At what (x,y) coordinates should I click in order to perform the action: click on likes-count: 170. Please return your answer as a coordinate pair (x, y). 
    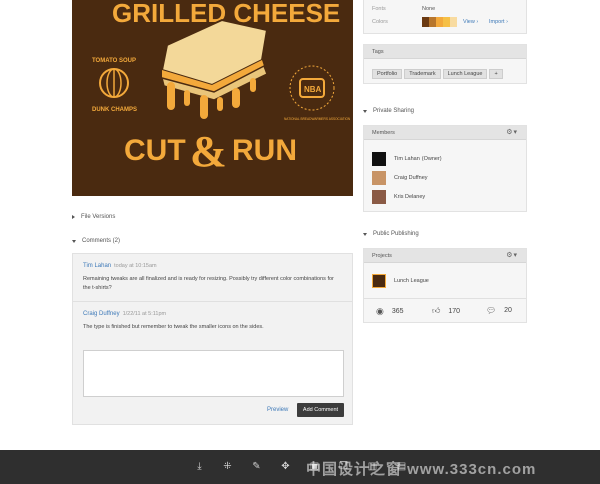
    Looking at the image, I should click on (454, 311).